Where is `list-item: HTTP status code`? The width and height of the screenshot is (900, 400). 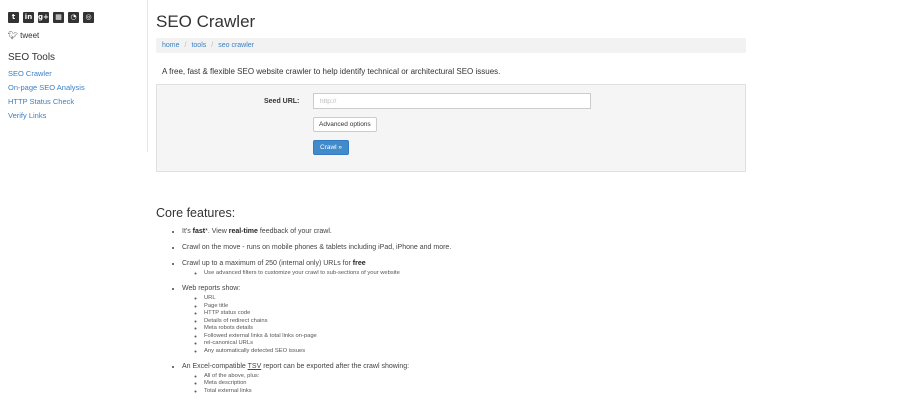 list-item: HTTP status code is located at coordinates (475, 313).